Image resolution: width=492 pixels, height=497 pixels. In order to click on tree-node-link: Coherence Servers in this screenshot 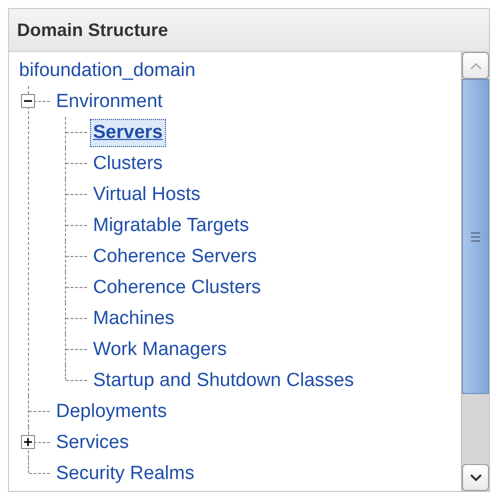, I will do `click(175, 256)`.